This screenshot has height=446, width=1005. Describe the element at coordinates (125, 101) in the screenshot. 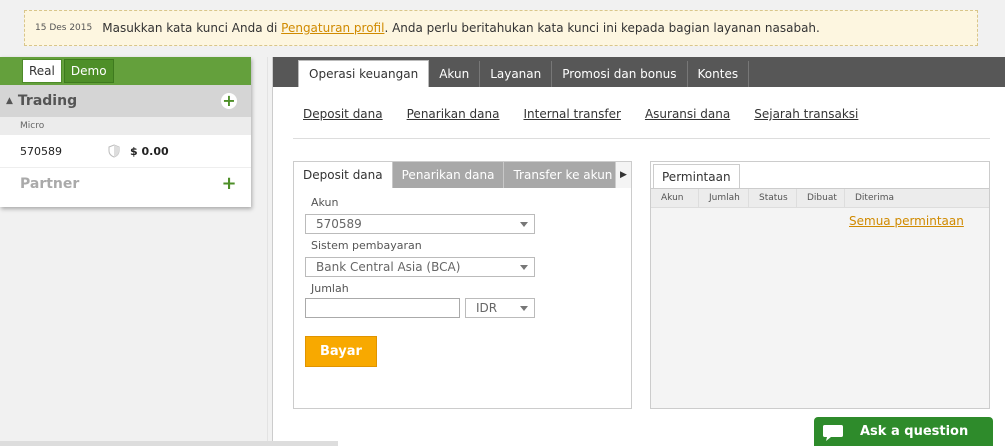

I see `trading-section-header: ▲ Trading +` at that location.